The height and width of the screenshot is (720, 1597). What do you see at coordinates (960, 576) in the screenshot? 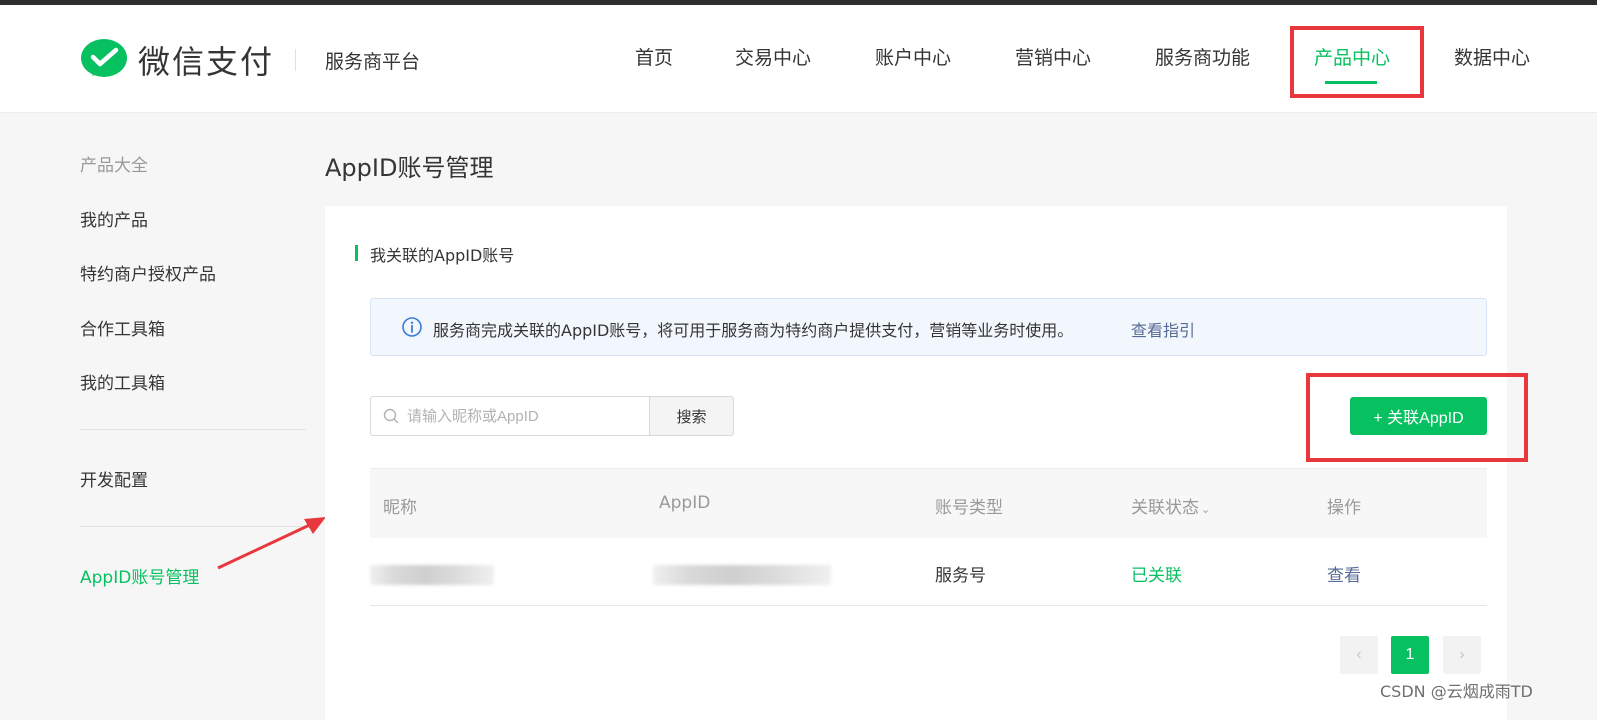
I see `account-type-cell: 服务号` at bounding box center [960, 576].